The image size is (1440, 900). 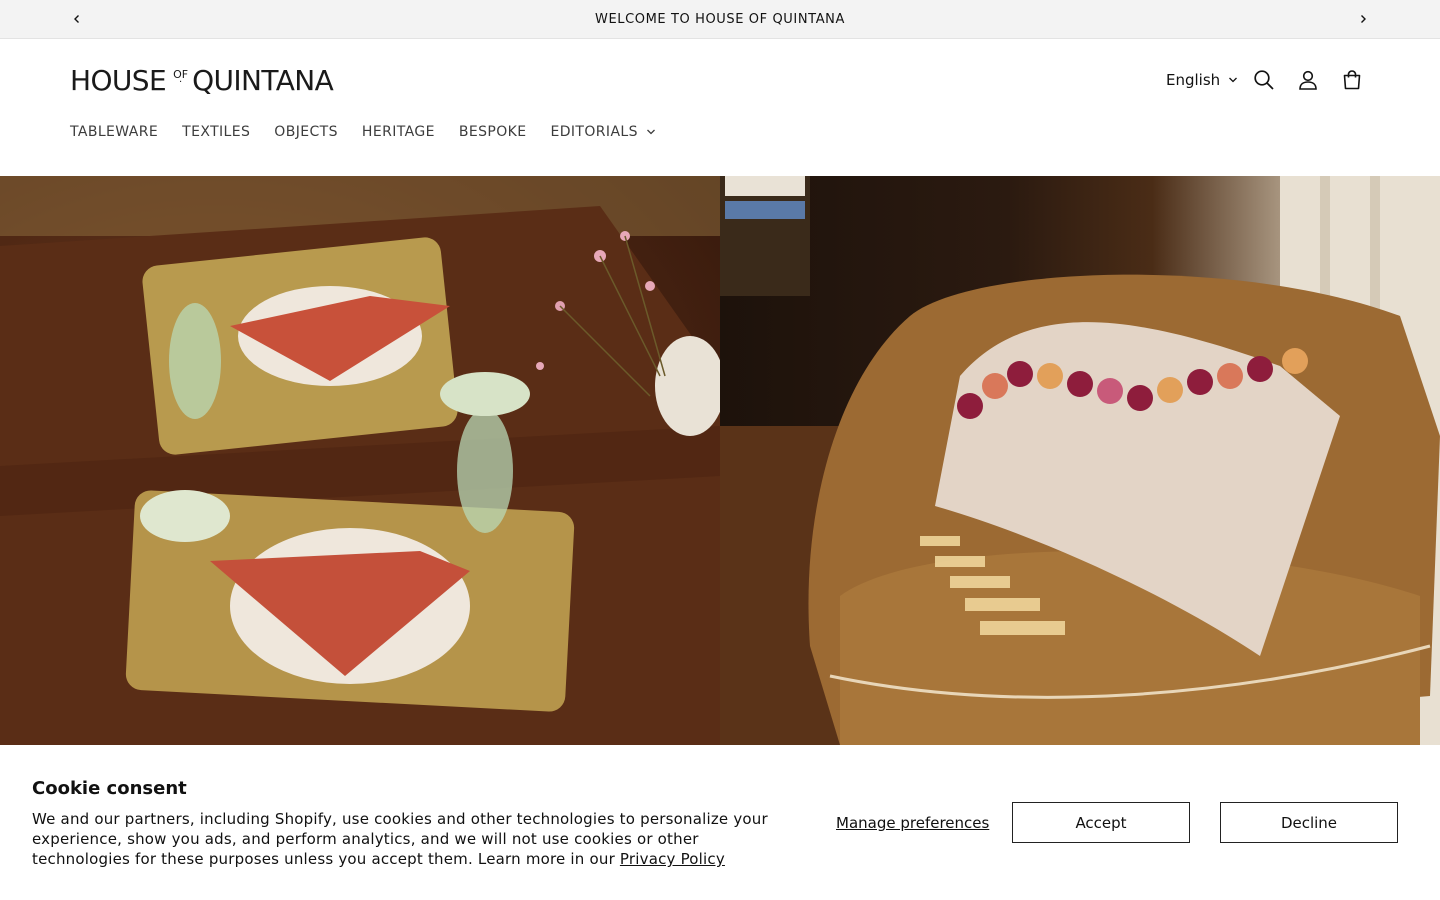 I want to click on announcement-bar: WELCOME TO HOUSE OF QUINTANA, so click(x=720, y=19).